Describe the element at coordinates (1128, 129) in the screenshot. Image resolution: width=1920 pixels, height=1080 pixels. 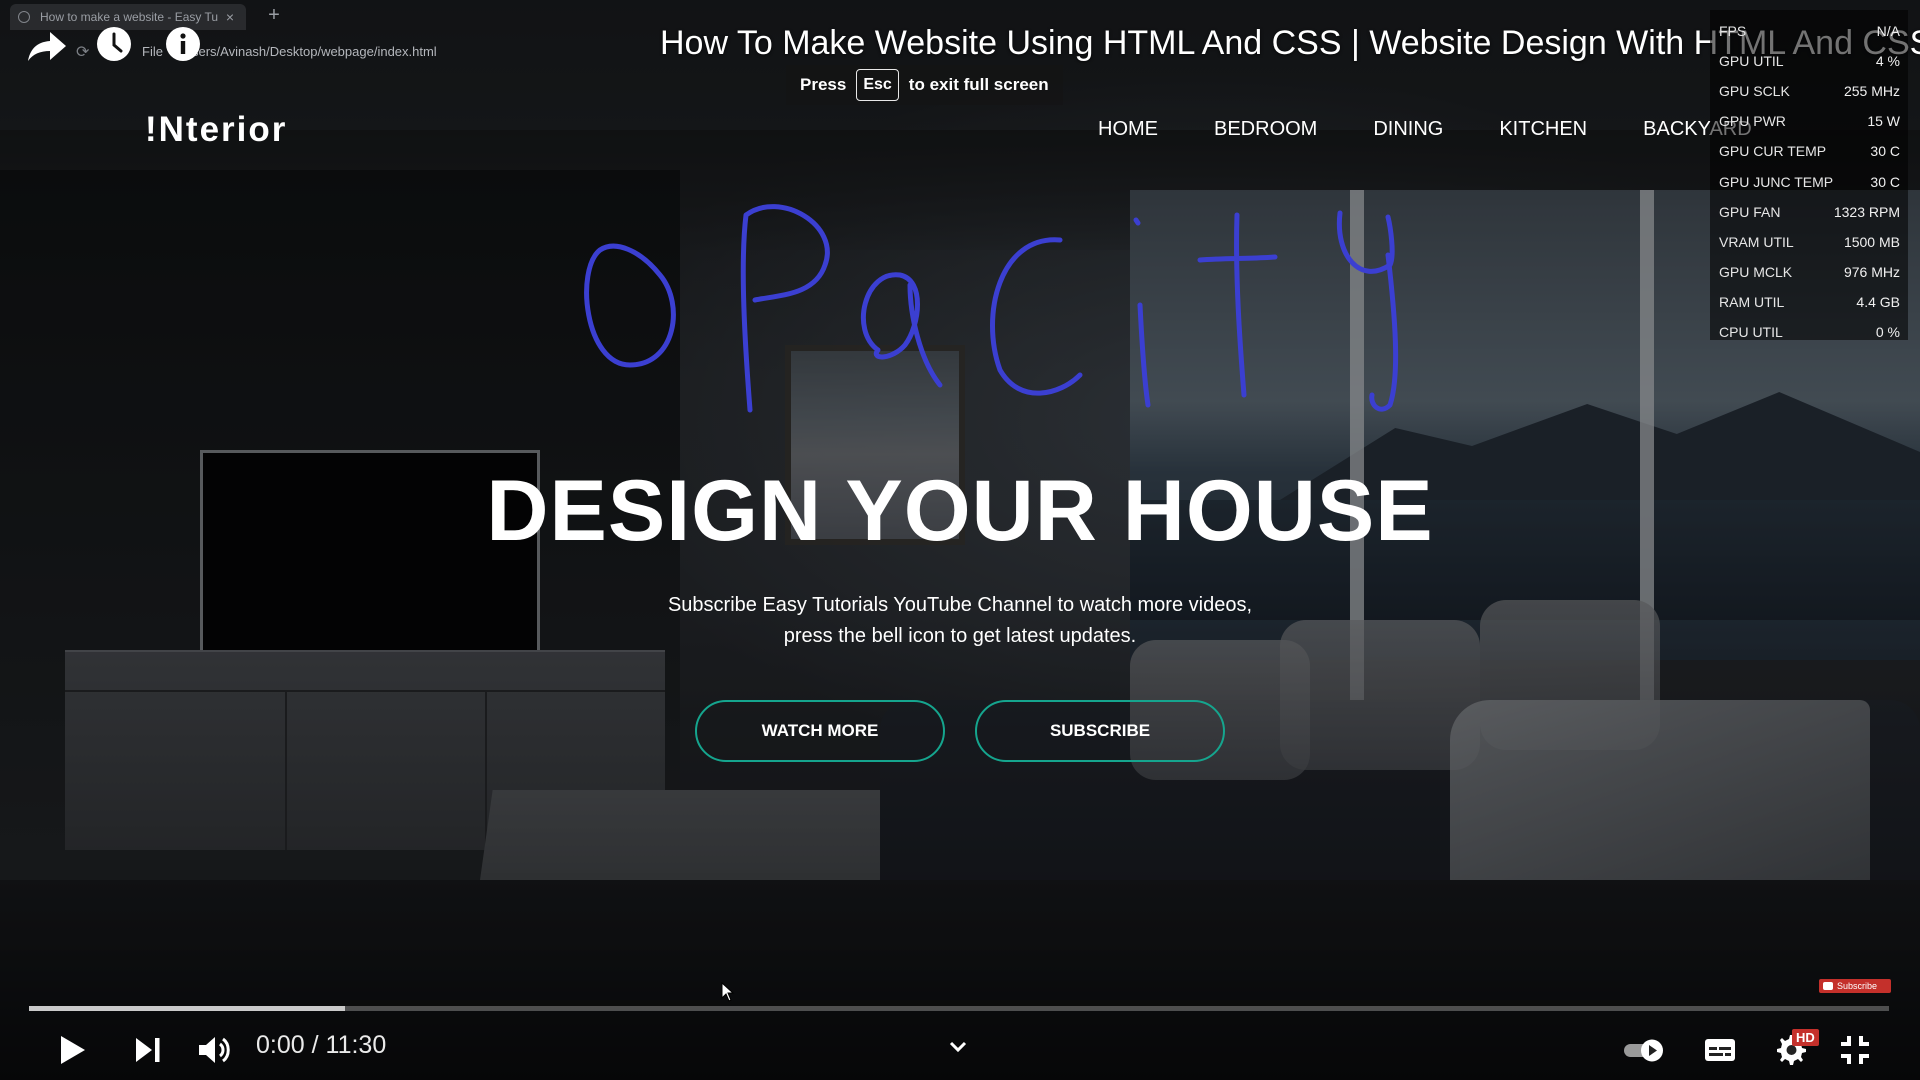
I see `nav-home: HOME` at that location.